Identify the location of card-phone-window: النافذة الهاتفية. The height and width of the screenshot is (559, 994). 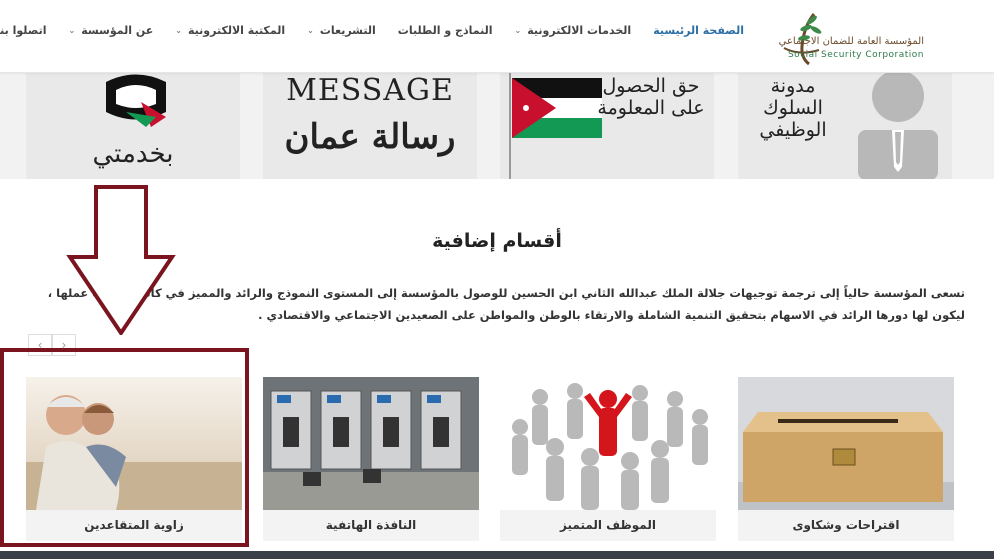
(371, 459).